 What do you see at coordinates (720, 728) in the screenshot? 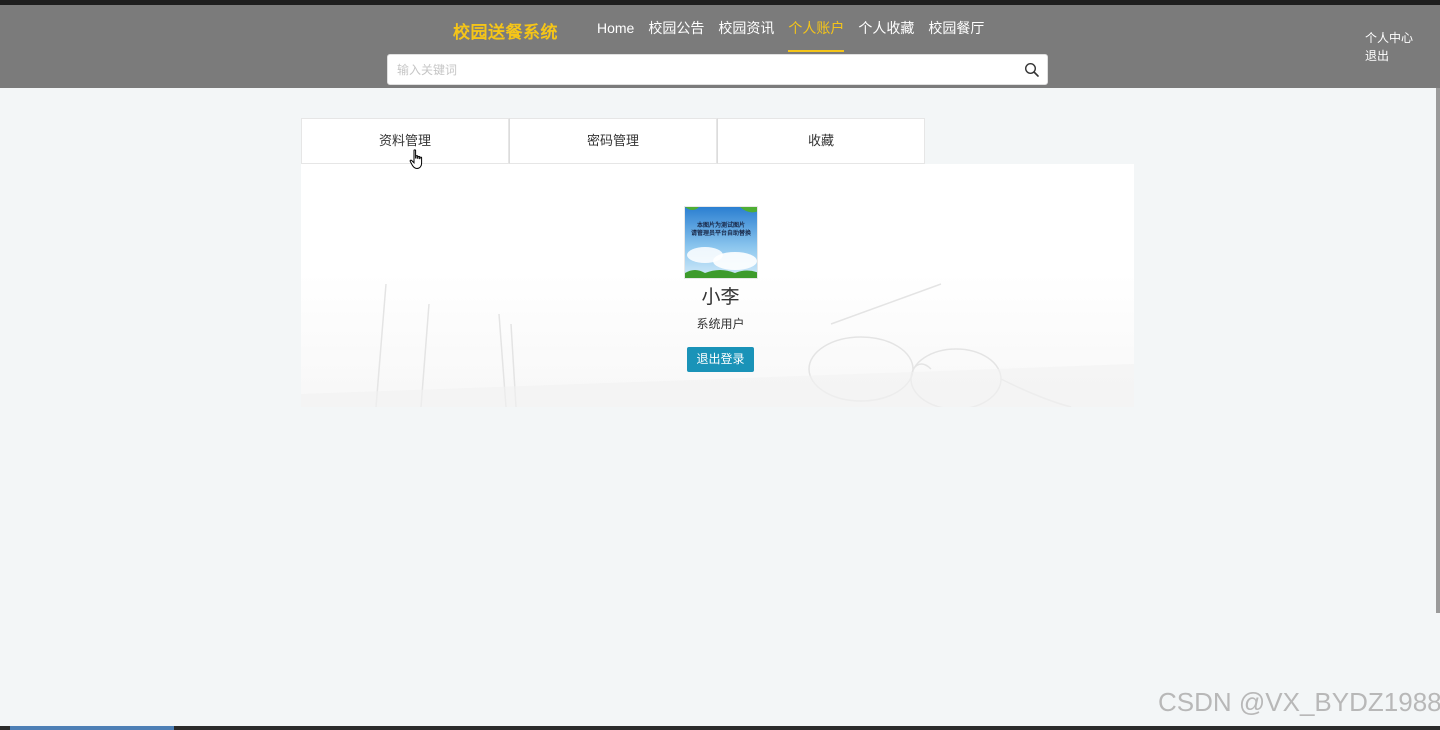
I see `taskbar` at bounding box center [720, 728].